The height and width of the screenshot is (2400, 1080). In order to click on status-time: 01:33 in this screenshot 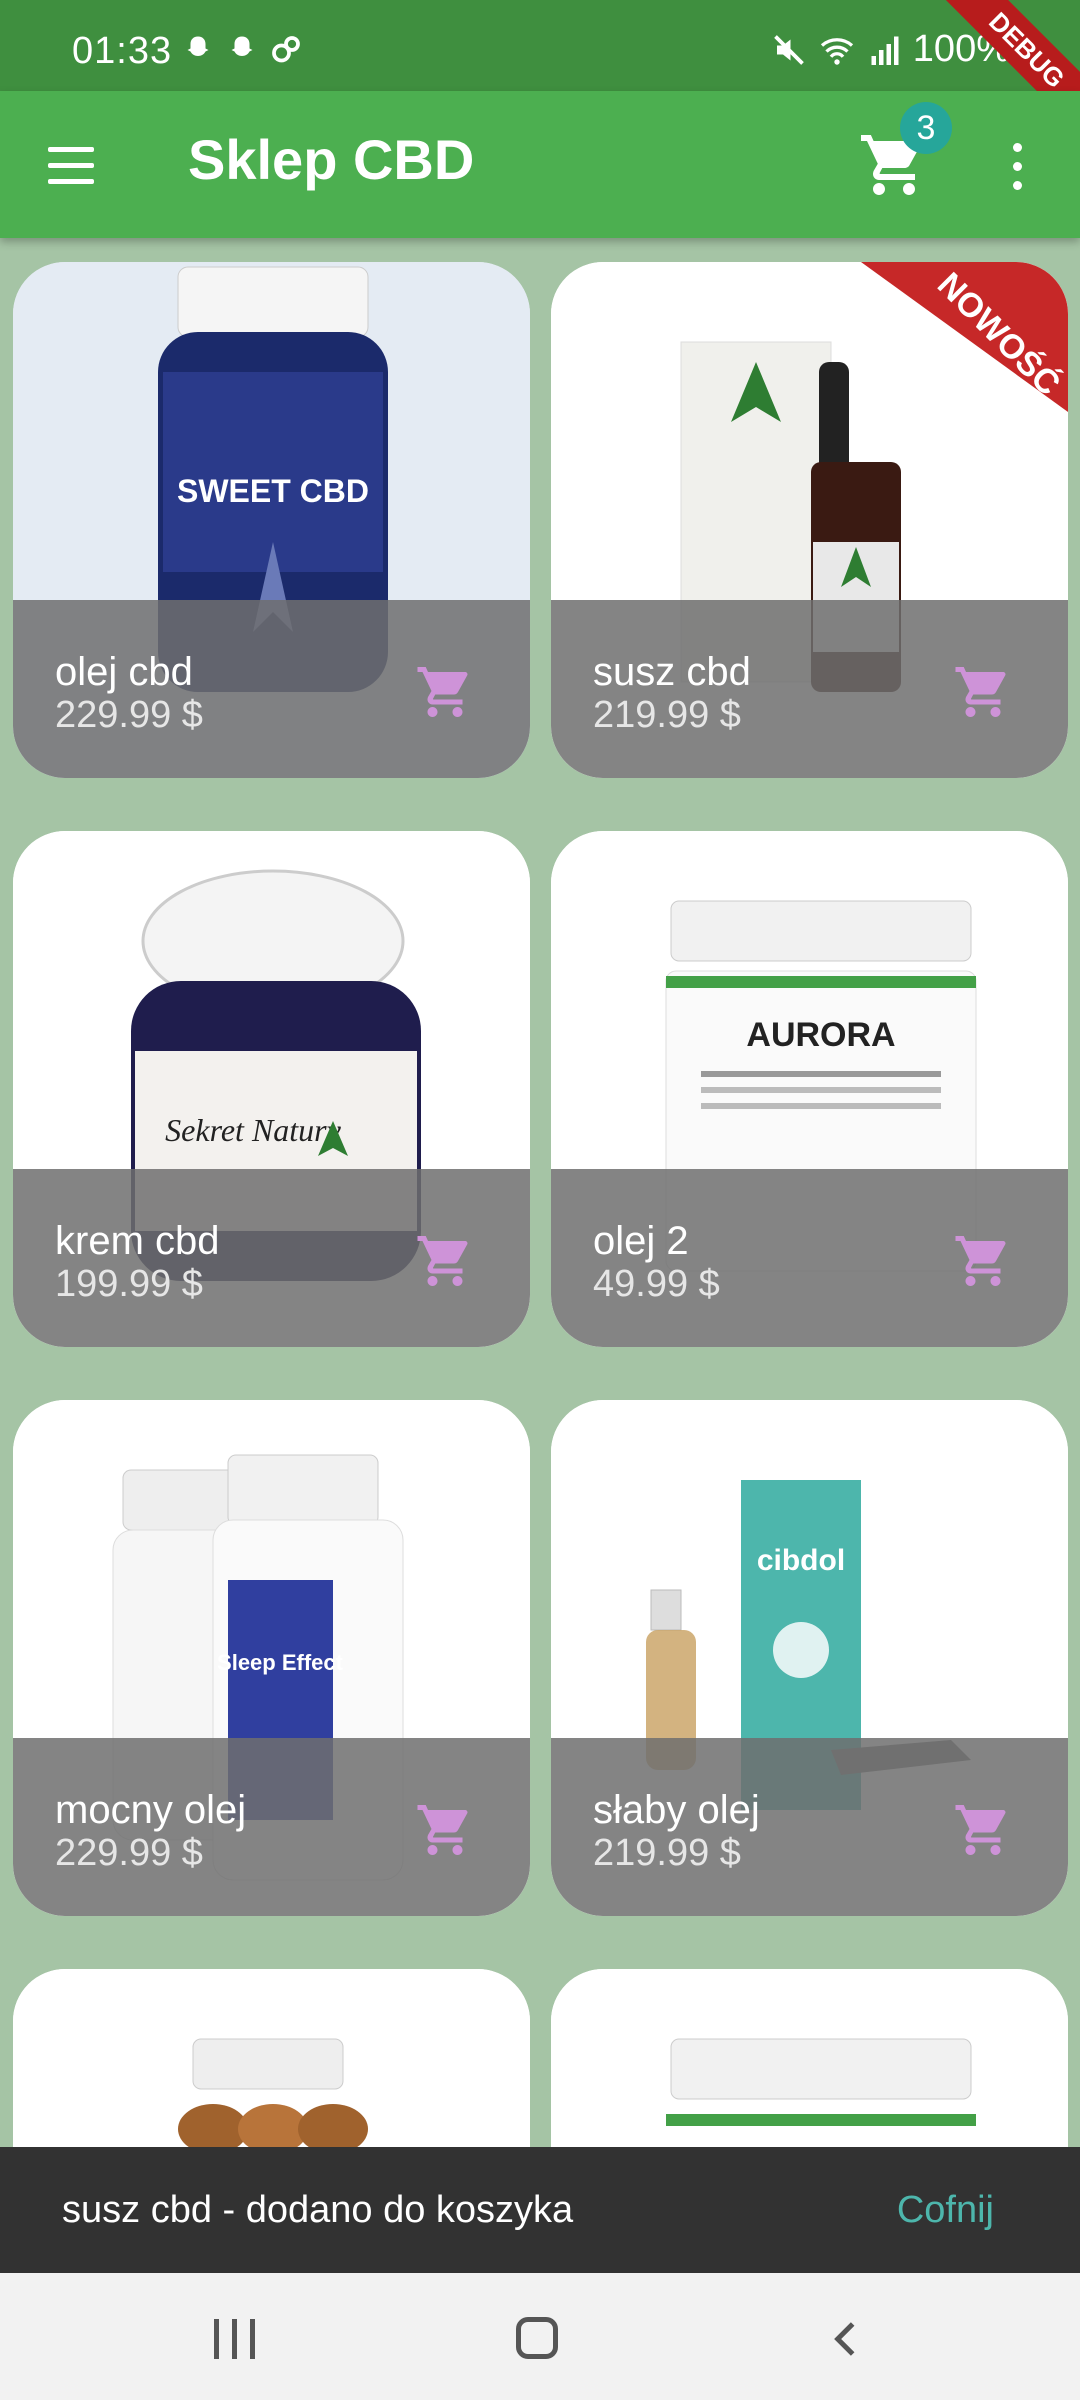, I will do `click(122, 51)`.